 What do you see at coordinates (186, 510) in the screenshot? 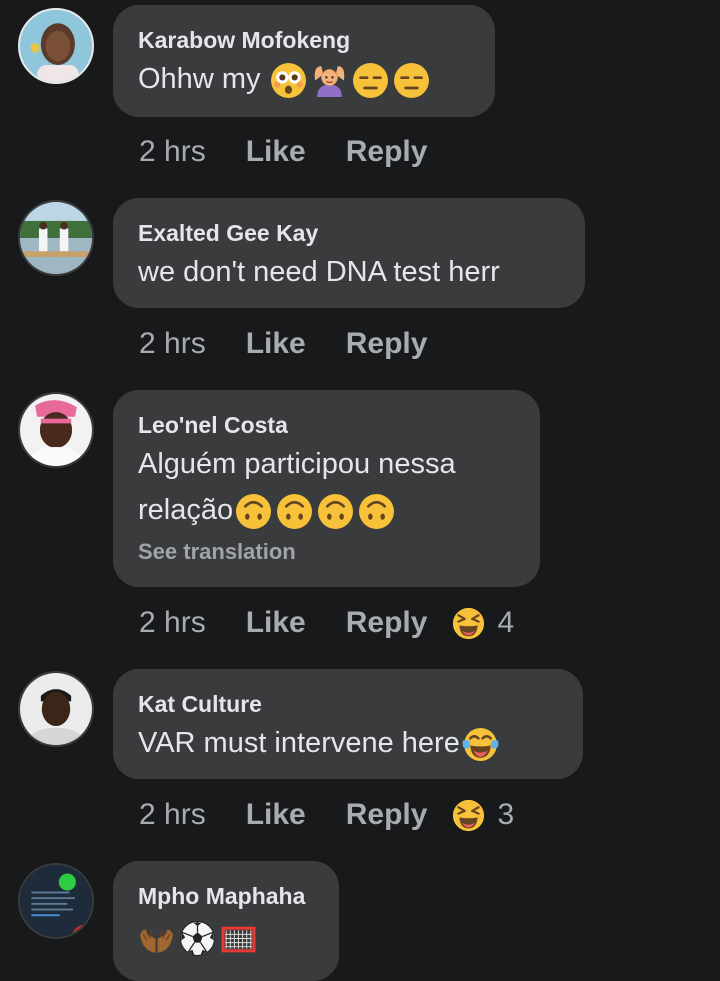
I see `comment-text-content: relação` at bounding box center [186, 510].